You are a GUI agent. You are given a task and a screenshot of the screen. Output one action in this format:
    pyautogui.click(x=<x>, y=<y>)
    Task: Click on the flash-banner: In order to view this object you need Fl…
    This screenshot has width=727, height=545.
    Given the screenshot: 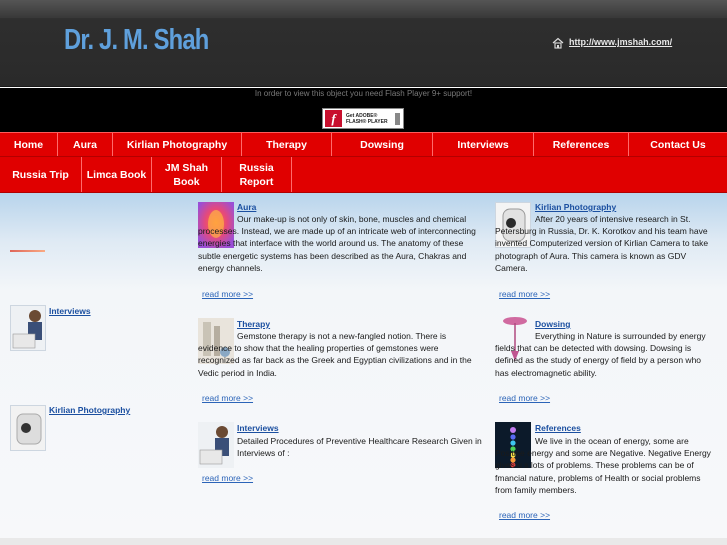 What is the action you would take?
    pyautogui.click(x=363, y=110)
    